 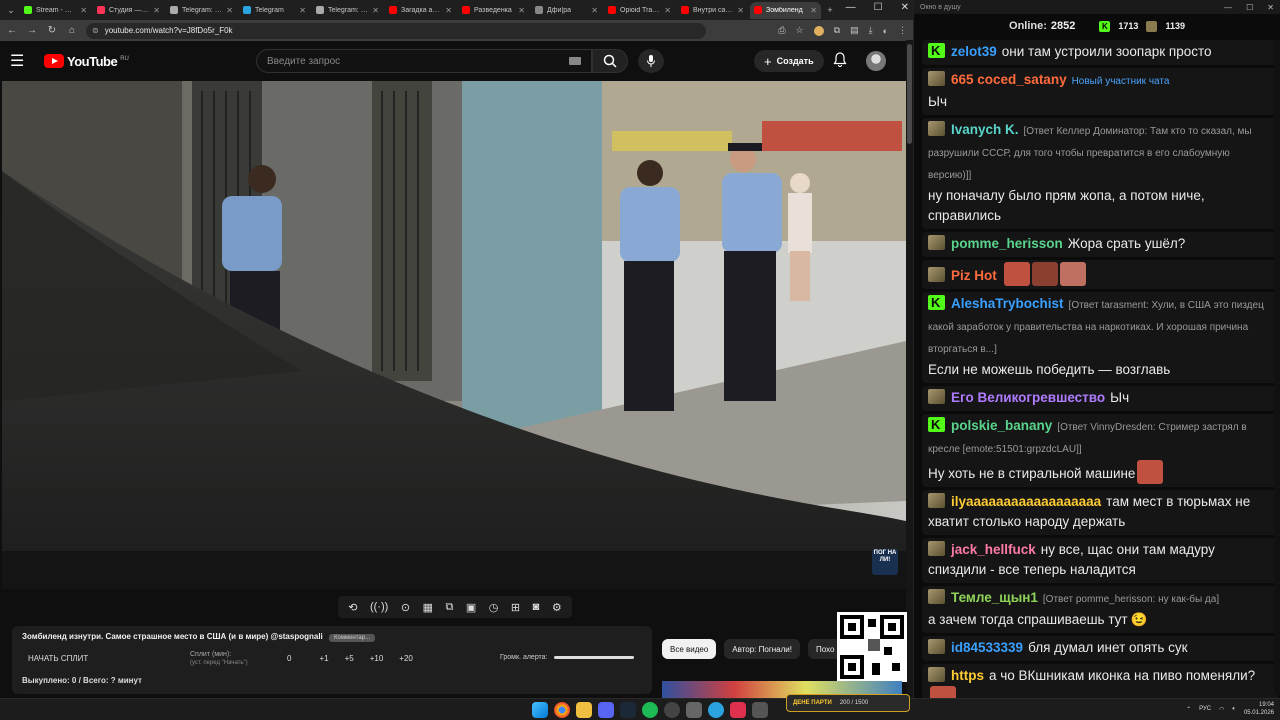 I want to click on network-icon: ◠, so click(x=1221, y=709).